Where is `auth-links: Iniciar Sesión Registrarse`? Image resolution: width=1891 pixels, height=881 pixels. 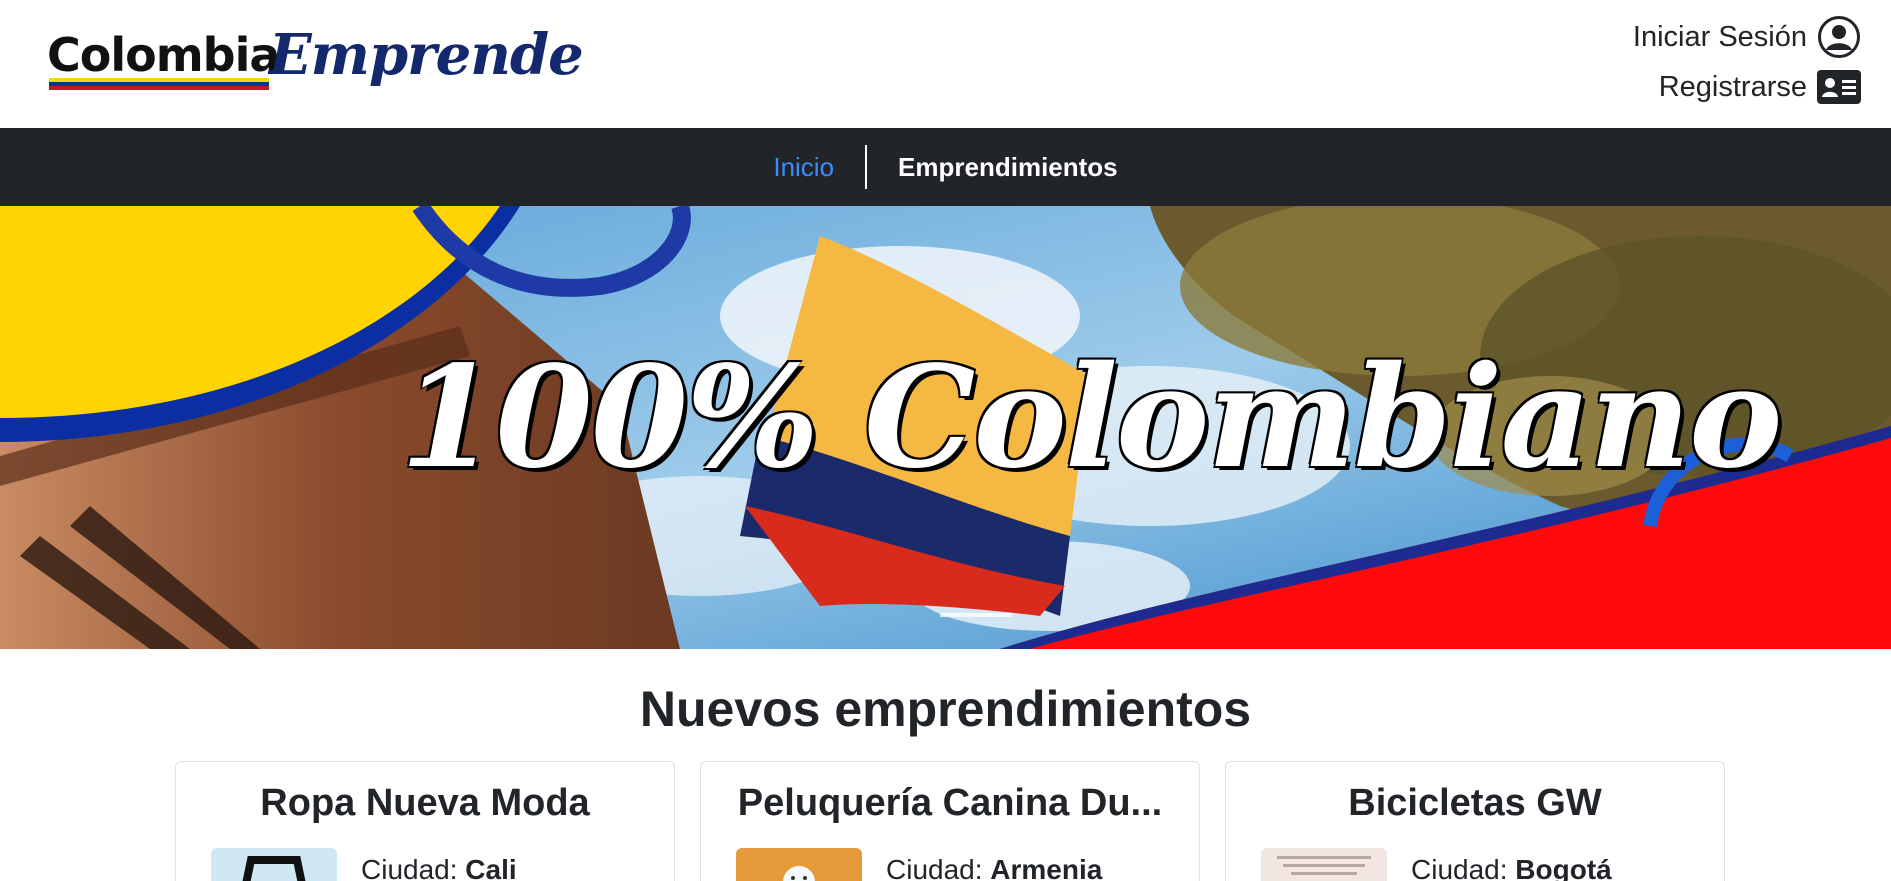 auth-links: Iniciar Sesión Registrarse is located at coordinates (1747, 62).